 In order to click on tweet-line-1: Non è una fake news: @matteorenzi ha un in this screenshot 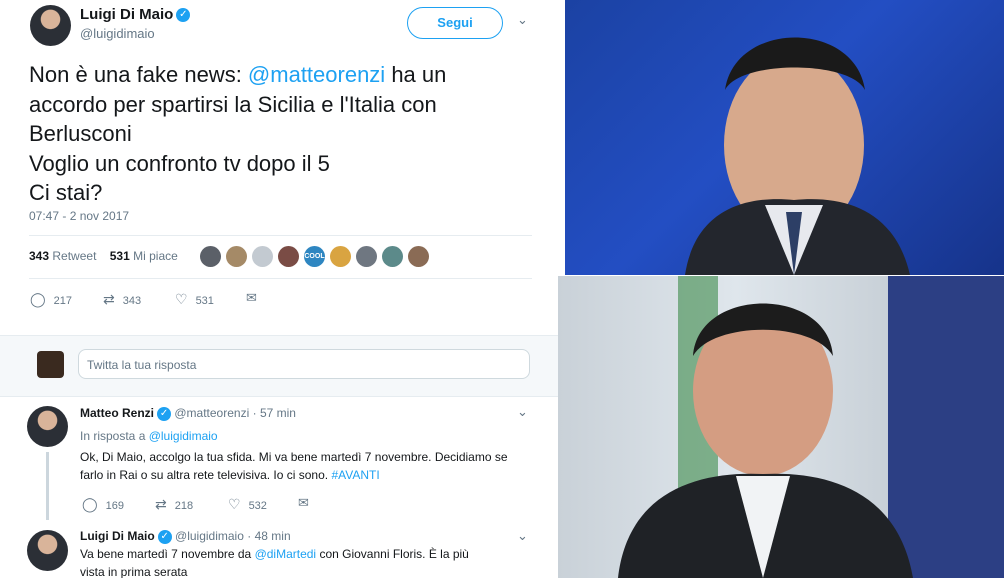, I will do `click(289, 75)`.